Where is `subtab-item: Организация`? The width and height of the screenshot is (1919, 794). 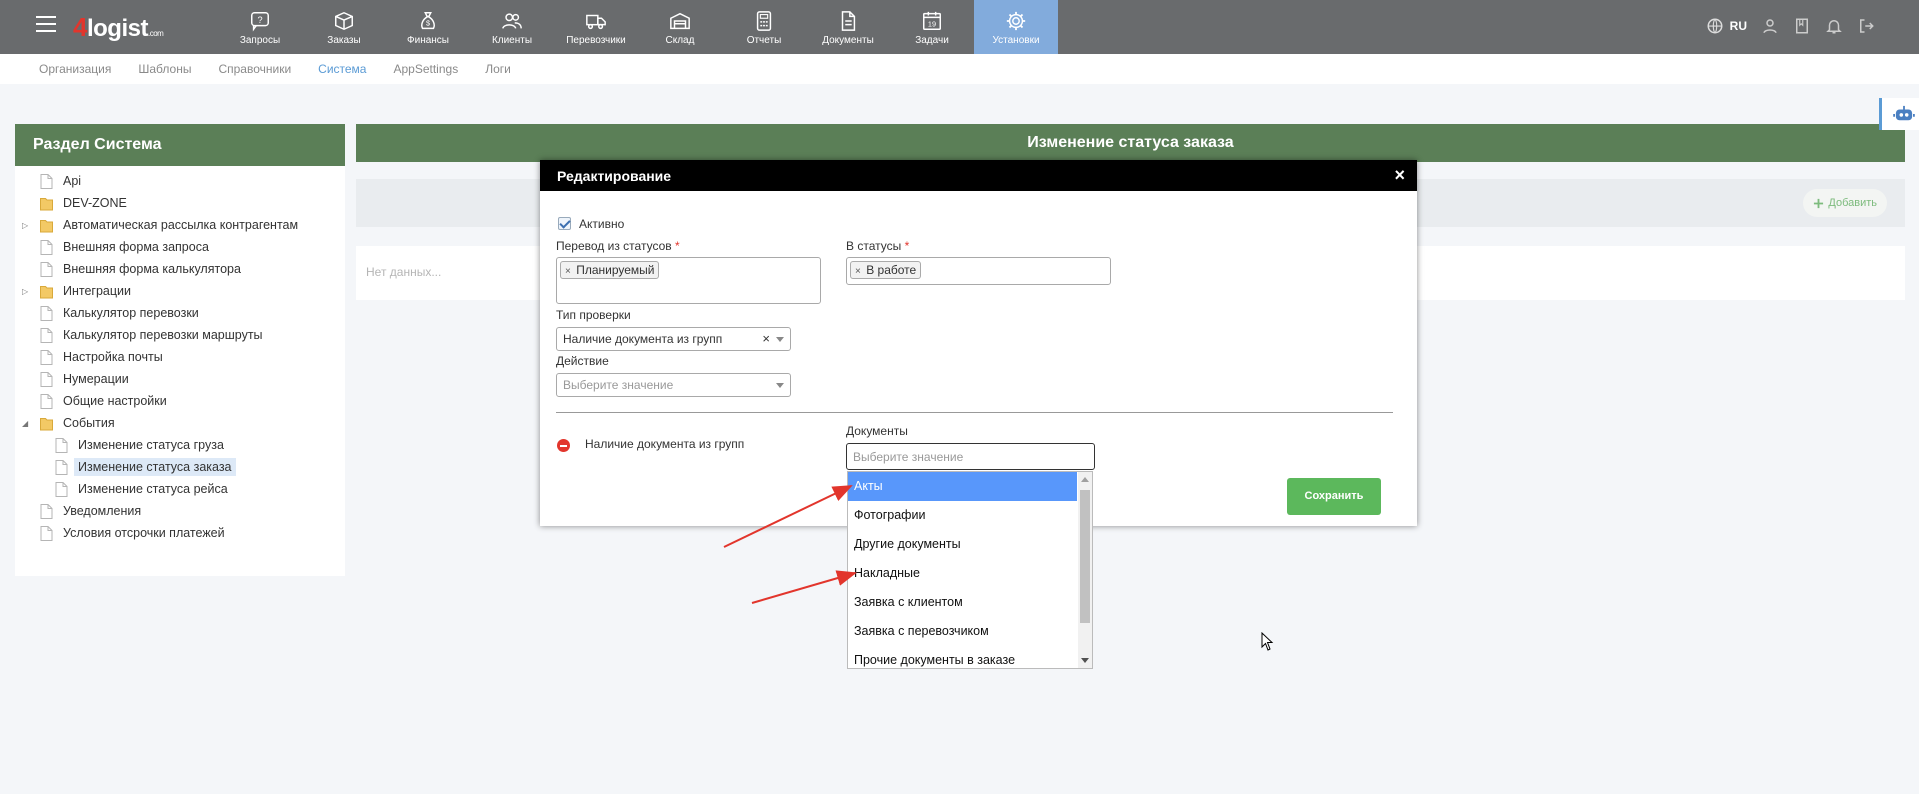 subtab-item: Организация is located at coordinates (75, 69).